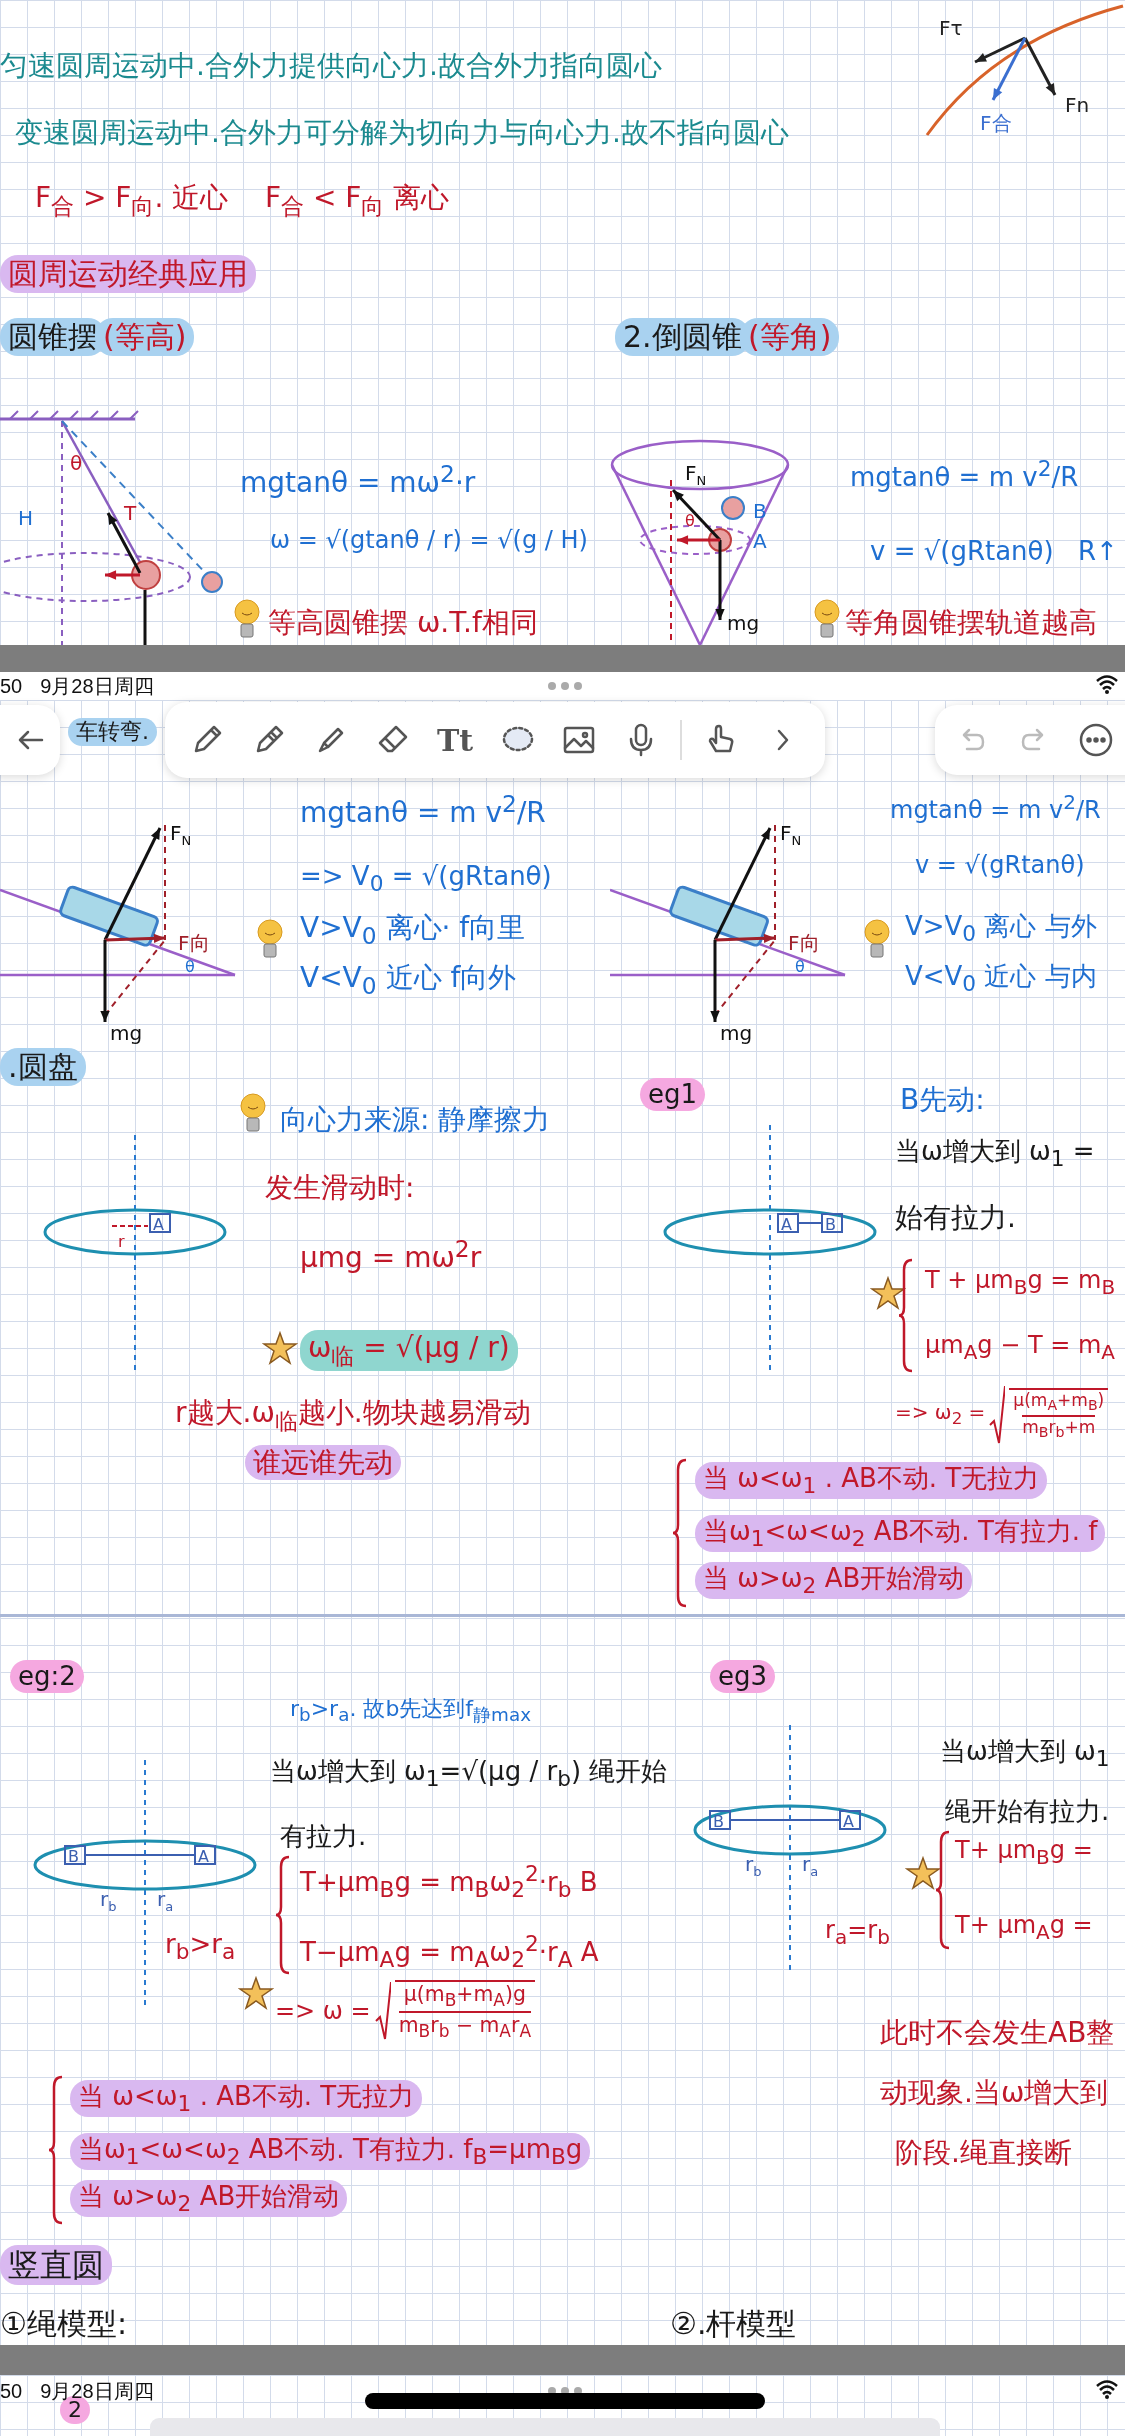 Image resolution: width=1125 pixels, height=2436 pixels. Describe the element at coordinates (165, 1900) in the screenshot. I see `diagram-label: r$_{a}$` at that location.